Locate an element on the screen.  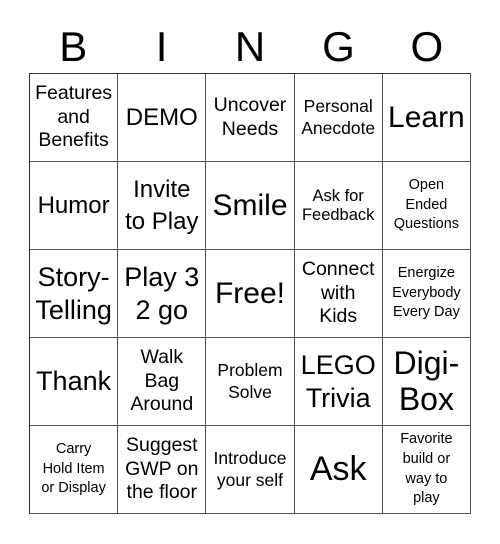
bingo-cell: Personal Anecdote is located at coordinates (338, 118).